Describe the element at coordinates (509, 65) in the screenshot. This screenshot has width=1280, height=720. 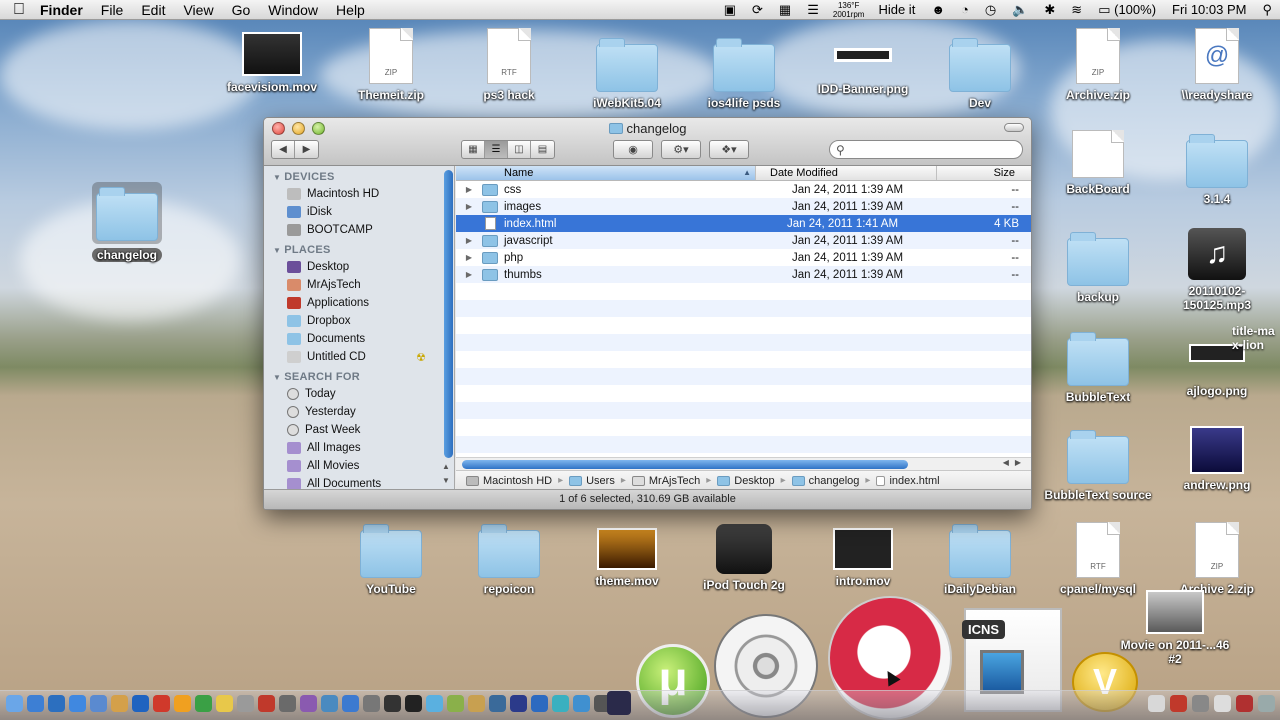
I see `desktop-icon-ps3-hack: RTF ps3 hack` at that location.